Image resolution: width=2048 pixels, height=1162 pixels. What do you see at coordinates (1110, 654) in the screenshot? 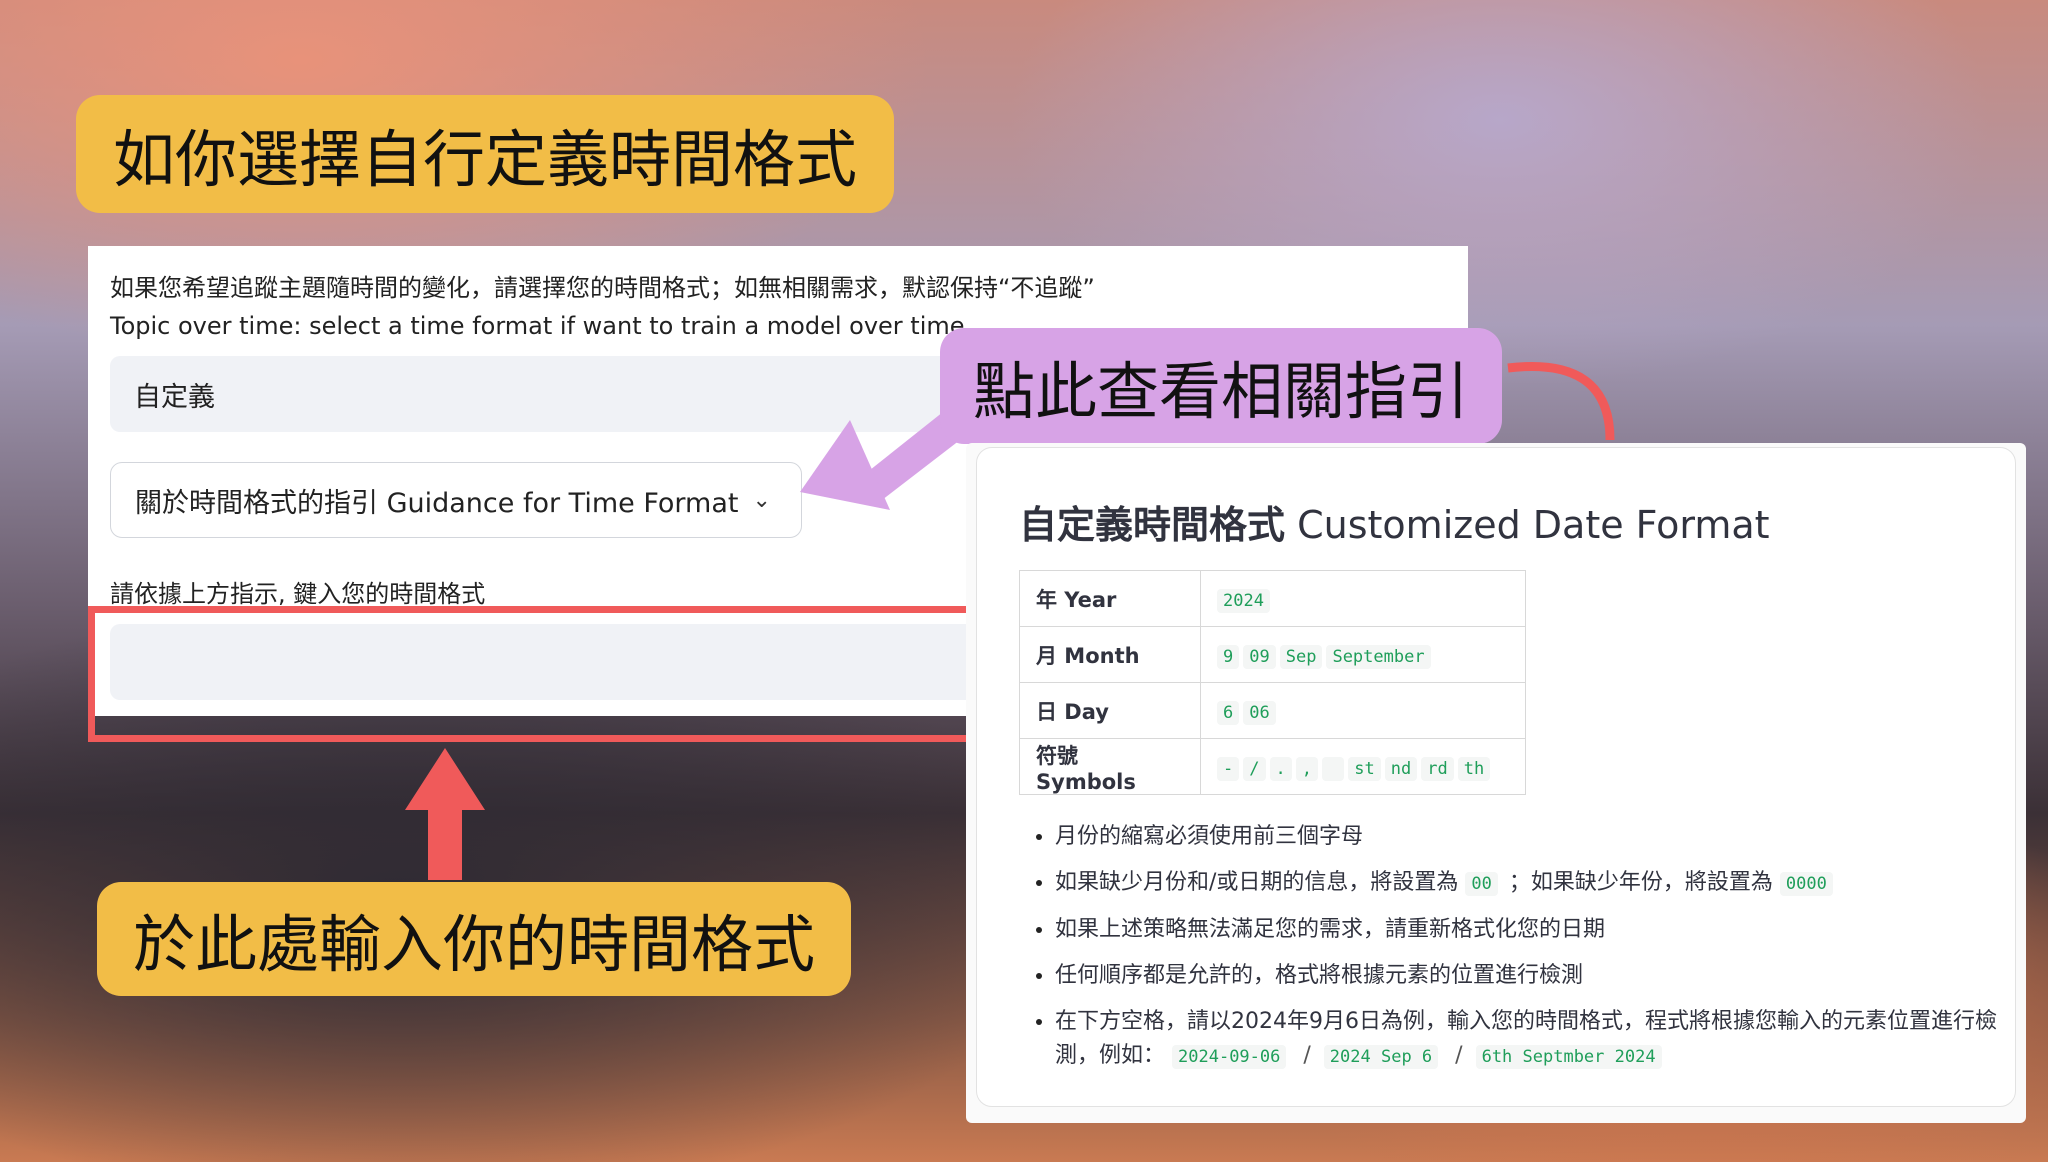
I see `format-row-label: 月 Month` at bounding box center [1110, 654].